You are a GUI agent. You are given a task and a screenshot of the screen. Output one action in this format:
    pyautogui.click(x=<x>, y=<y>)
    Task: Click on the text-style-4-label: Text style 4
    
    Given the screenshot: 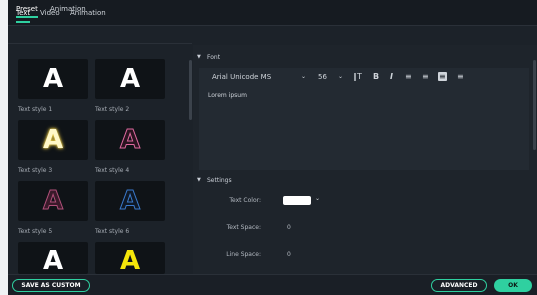 What is the action you would take?
    pyautogui.click(x=112, y=170)
    